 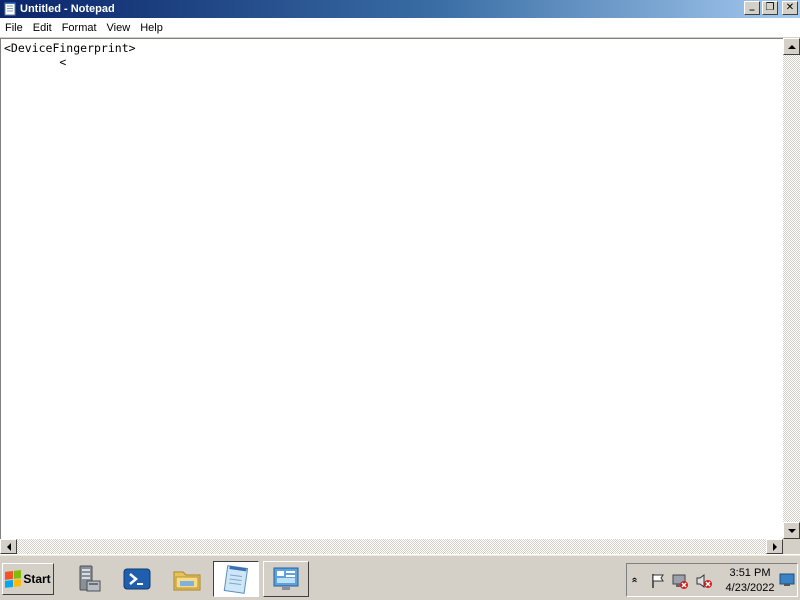 What do you see at coordinates (400, 9) in the screenshot?
I see `title-bar: Untitled - Notepad _ ❐ ✕` at bounding box center [400, 9].